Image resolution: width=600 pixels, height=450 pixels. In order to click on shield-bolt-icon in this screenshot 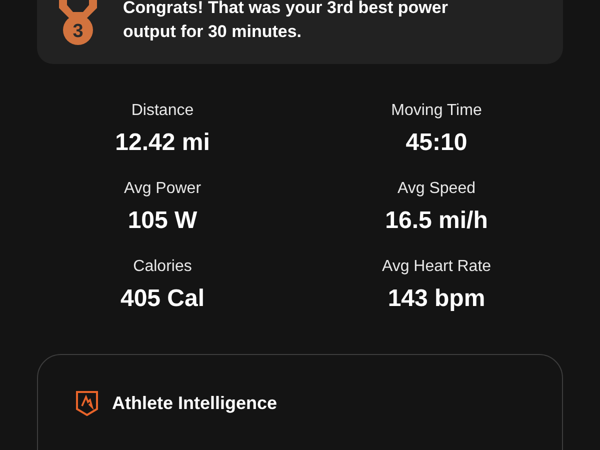, I will do `click(87, 403)`.